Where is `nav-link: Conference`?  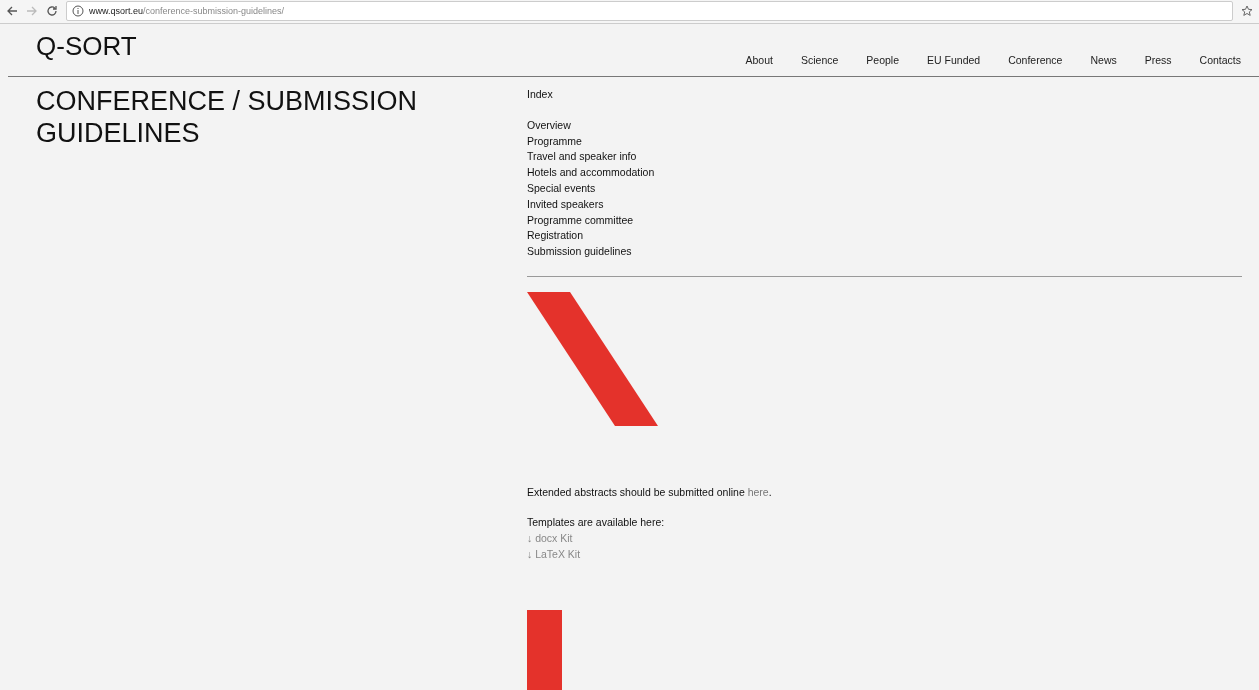 nav-link: Conference is located at coordinates (1035, 59).